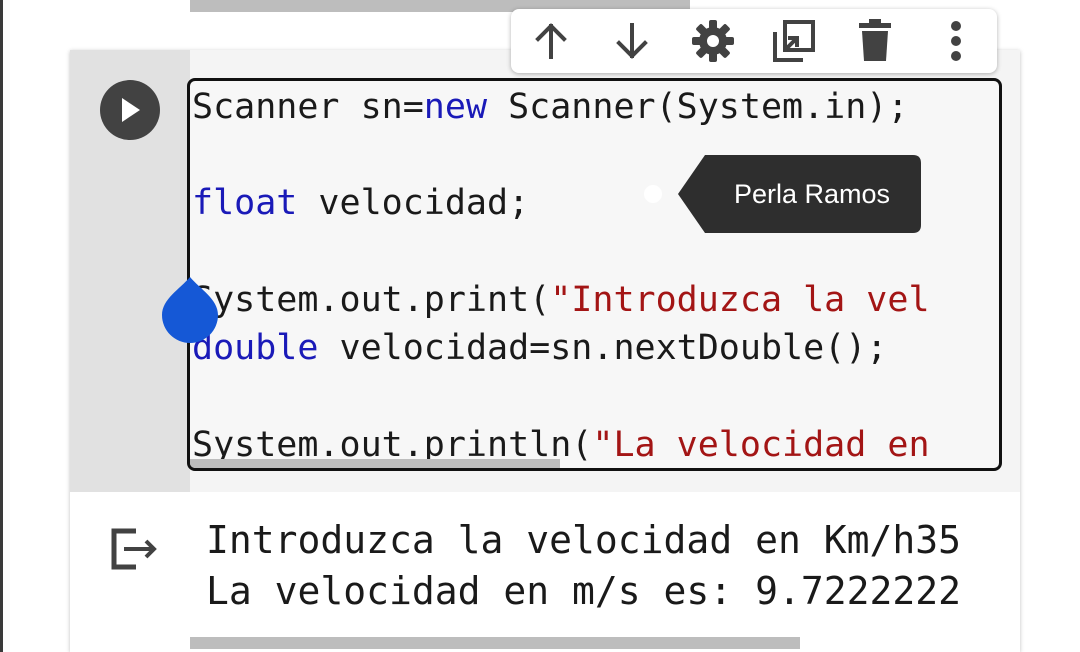  I want to click on output-line: Introduzca la velocidad en Km/h35, so click(583, 540).